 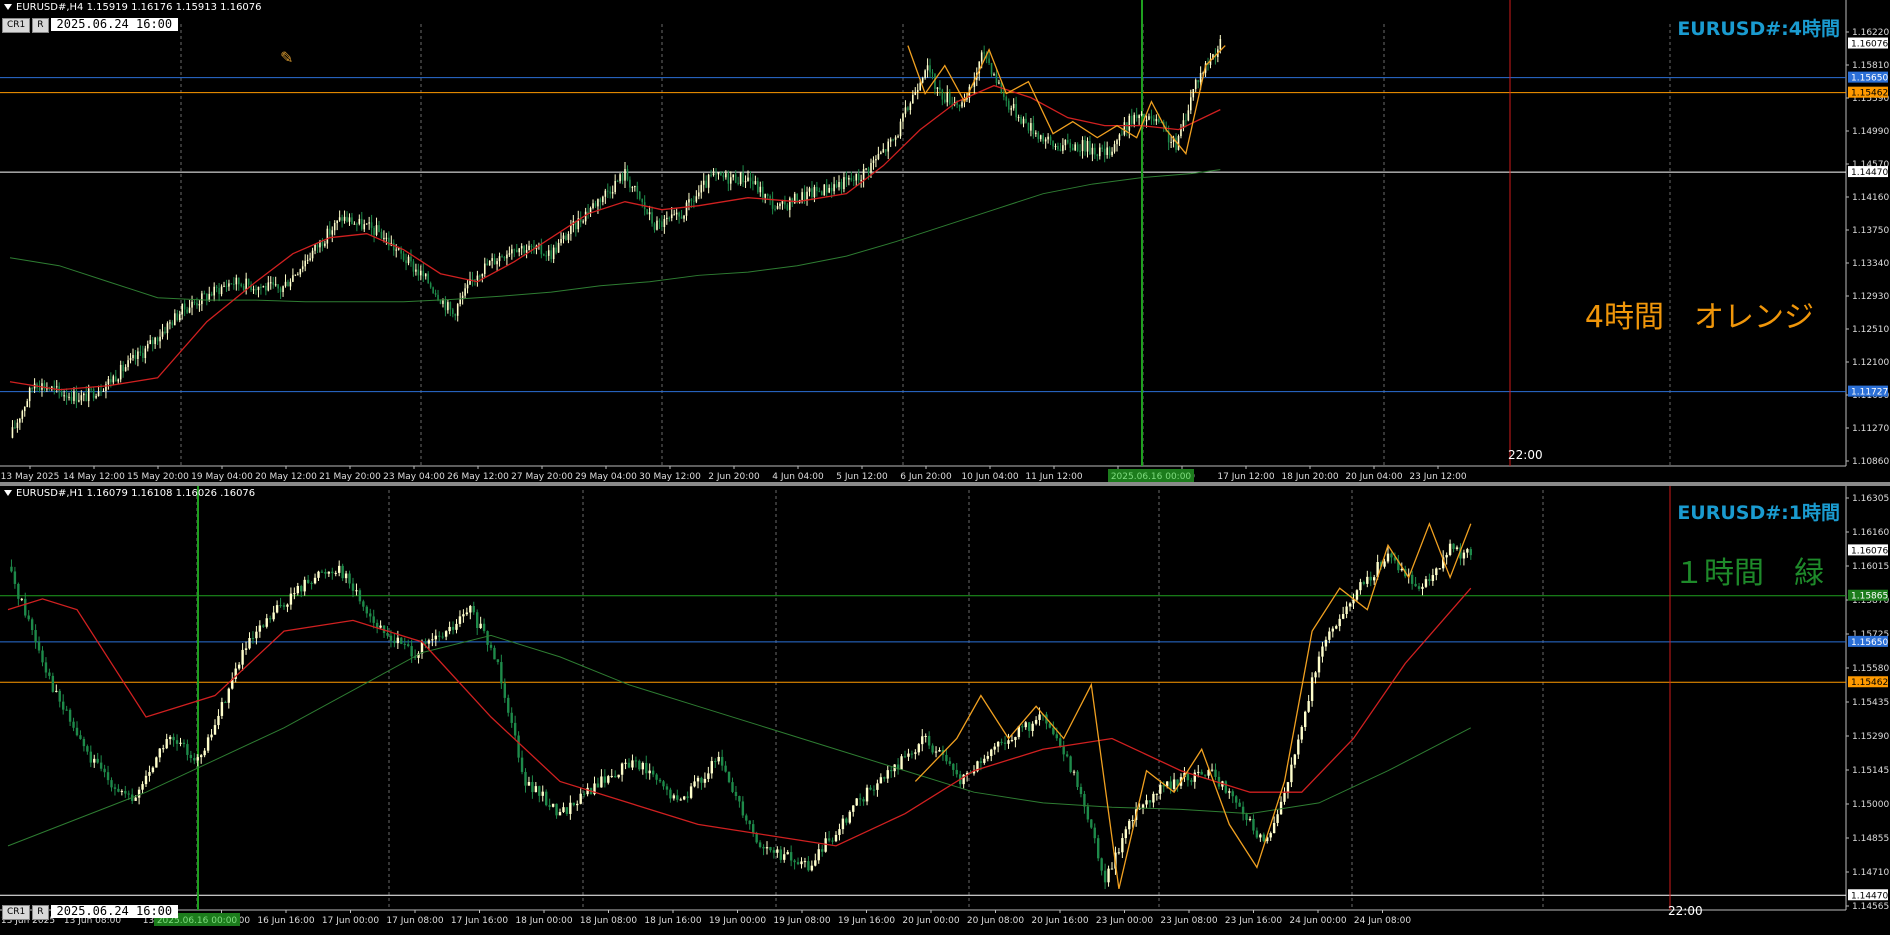 I want to click on h1-r-button: R, so click(x=40, y=912).